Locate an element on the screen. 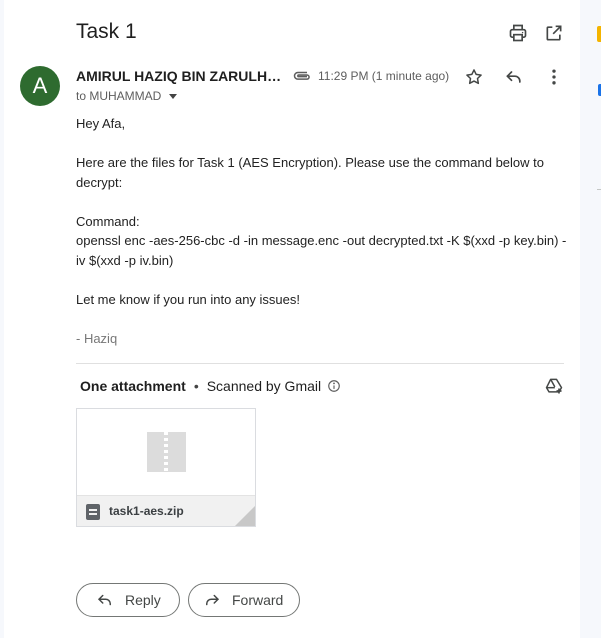  recipients-text: to MUHAMMAD is located at coordinates (119, 96).